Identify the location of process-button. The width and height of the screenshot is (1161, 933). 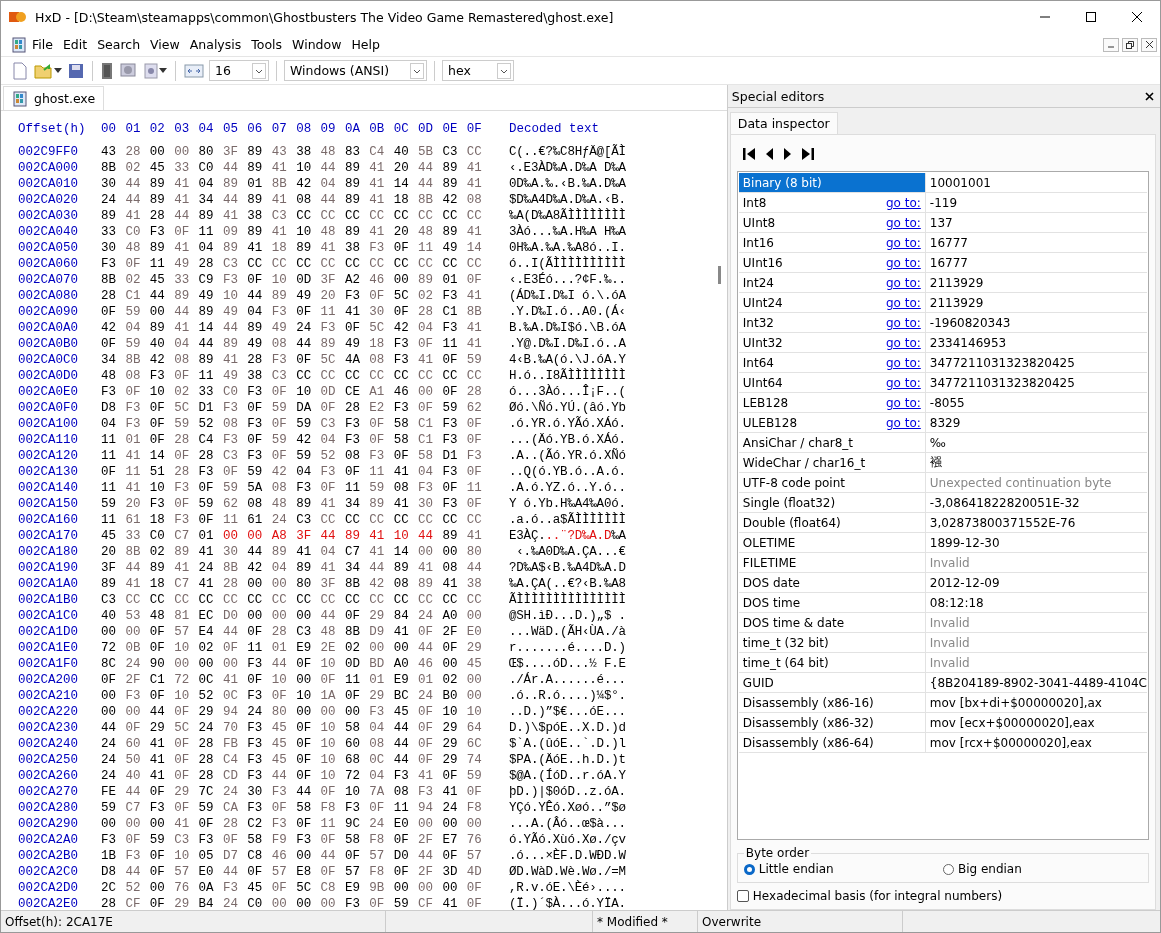
(155, 70).